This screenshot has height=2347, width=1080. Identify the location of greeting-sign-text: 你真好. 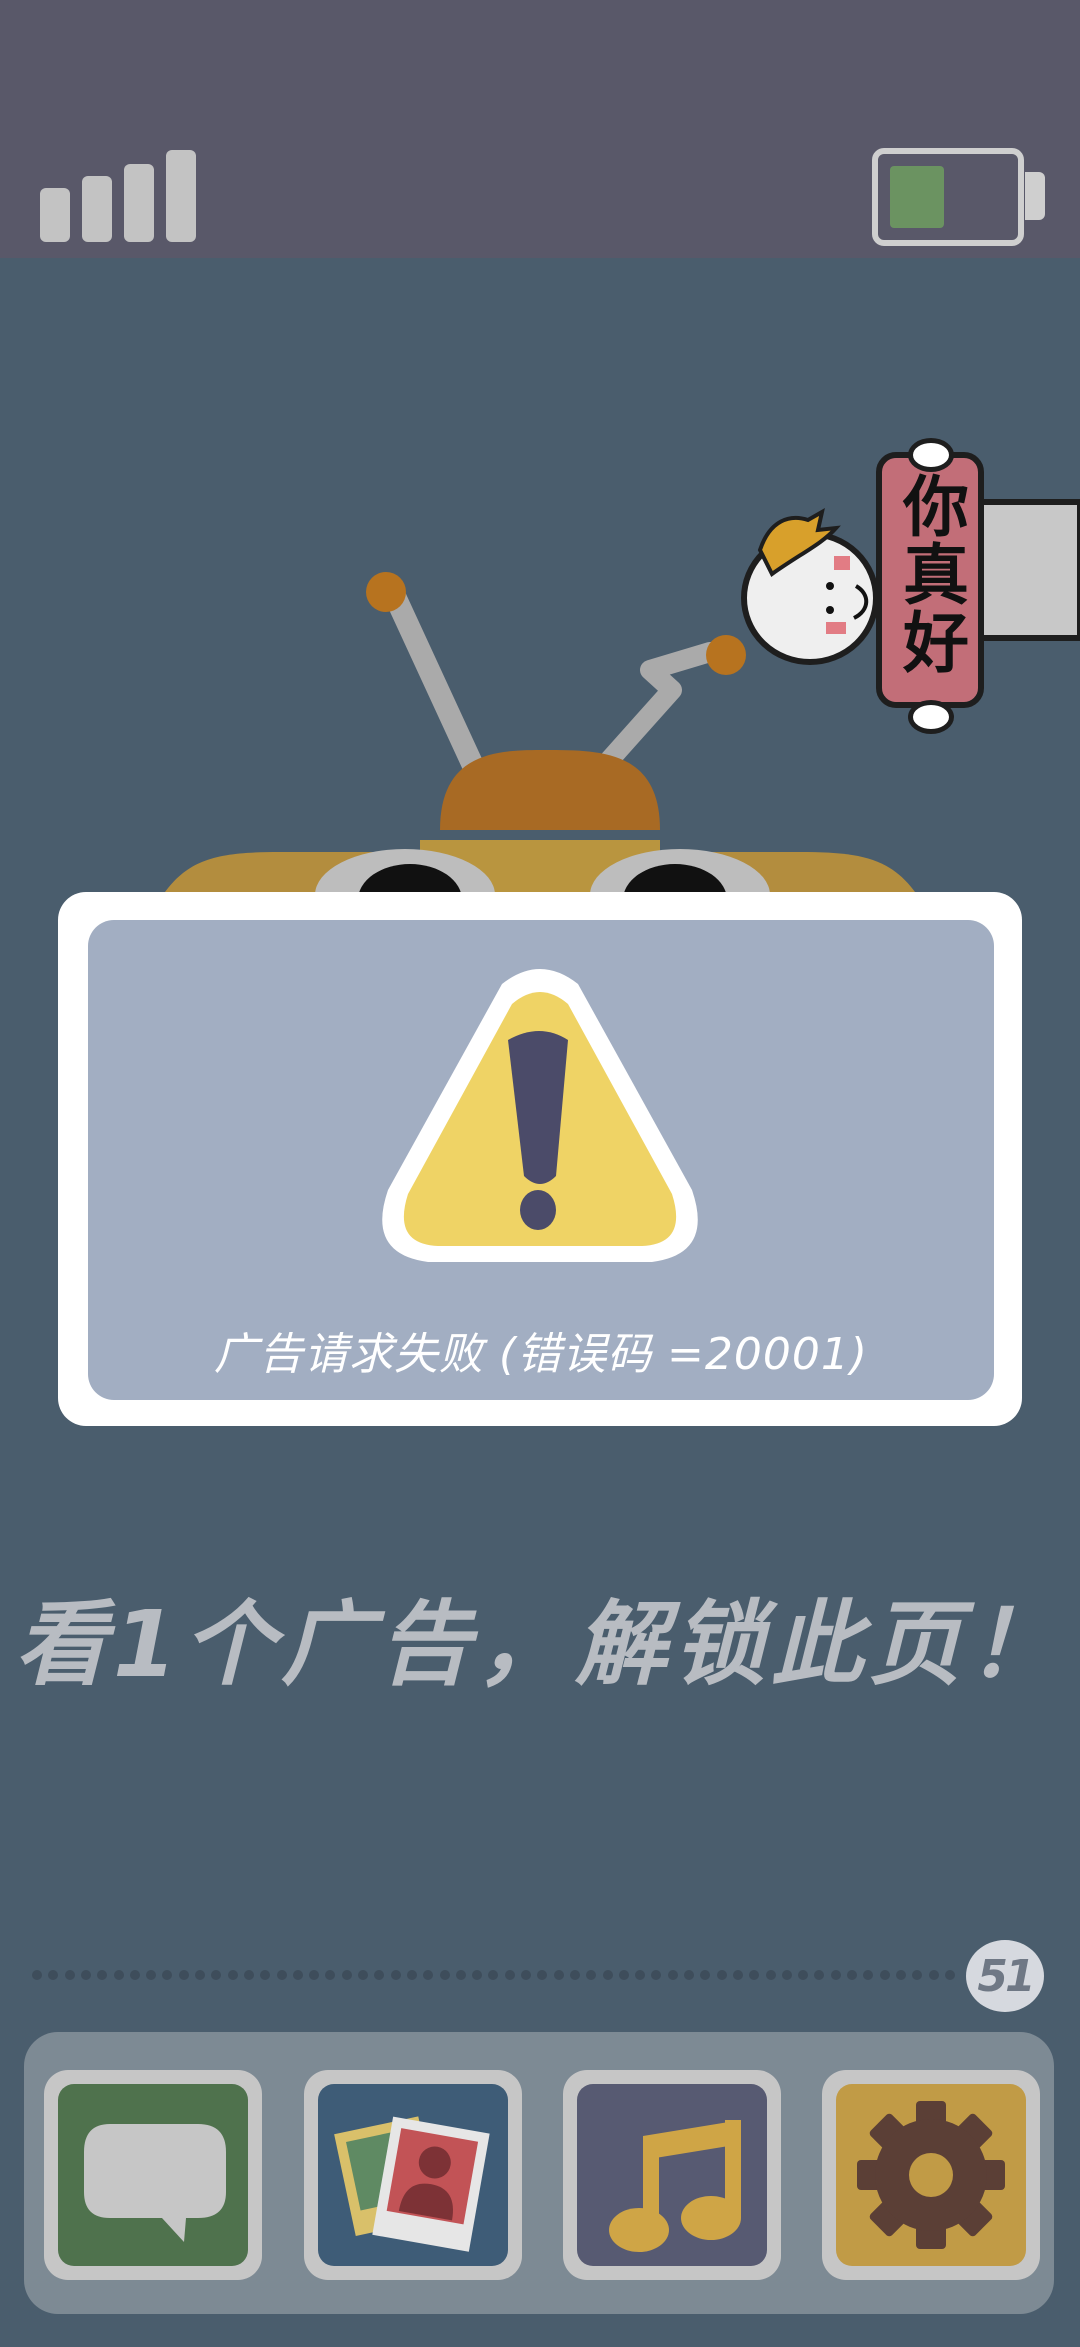
(930, 574).